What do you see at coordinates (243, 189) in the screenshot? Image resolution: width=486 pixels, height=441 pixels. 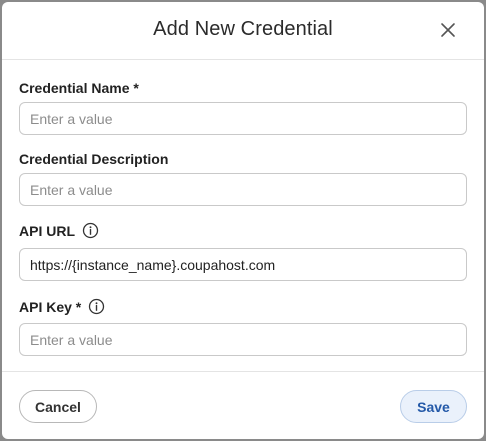 I see `credential-description-input` at bounding box center [243, 189].